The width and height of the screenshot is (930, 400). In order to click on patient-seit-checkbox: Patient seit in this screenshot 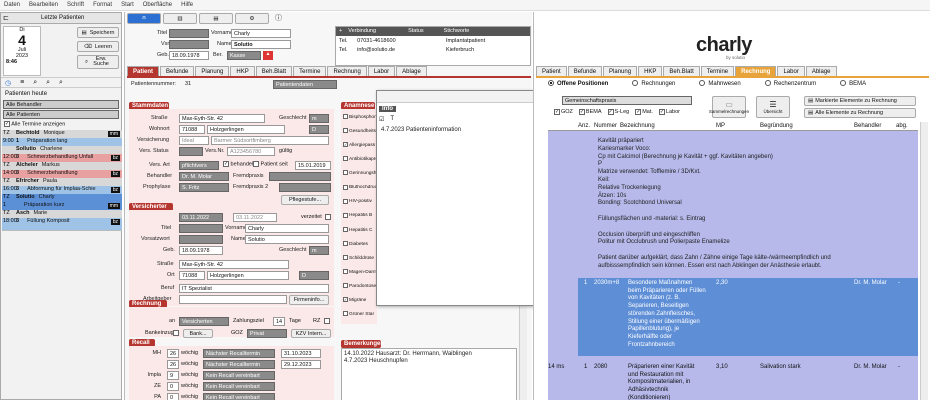, I will do `click(270, 164)`.